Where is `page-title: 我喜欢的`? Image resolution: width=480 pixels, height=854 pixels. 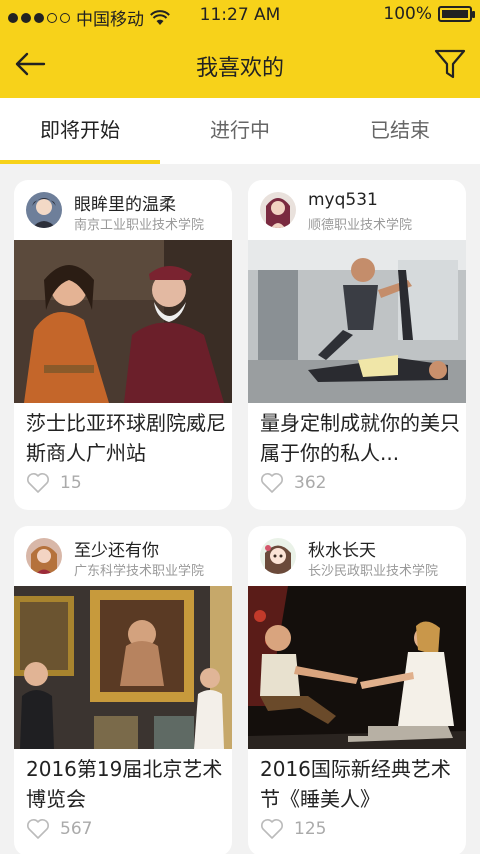
page-title: 我喜欢的 is located at coordinates (239, 68).